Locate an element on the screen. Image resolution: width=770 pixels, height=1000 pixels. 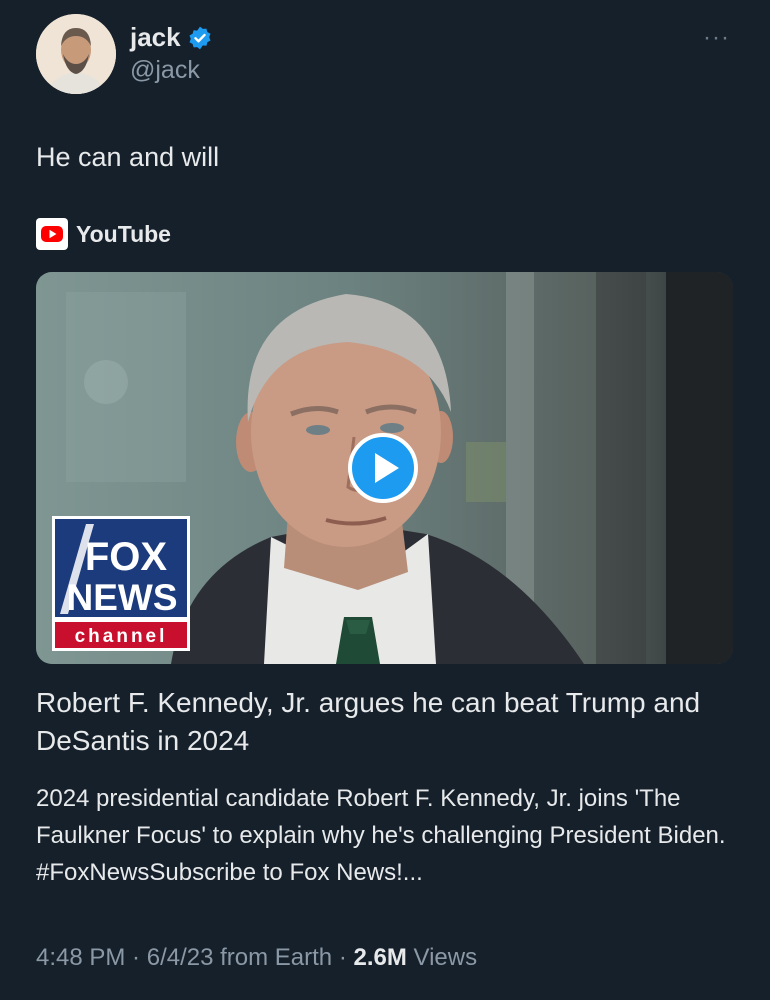
avatar is located at coordinates (76, 54).